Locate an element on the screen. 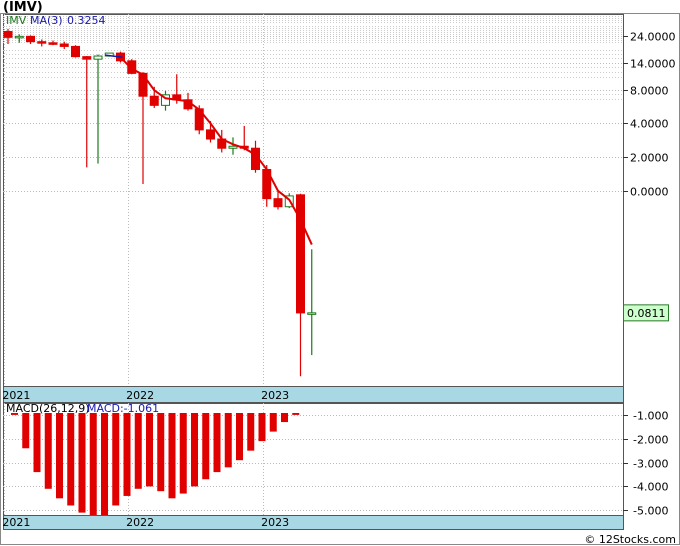  price-tick-label: 2.0000 is located at coordinates (649, 158).